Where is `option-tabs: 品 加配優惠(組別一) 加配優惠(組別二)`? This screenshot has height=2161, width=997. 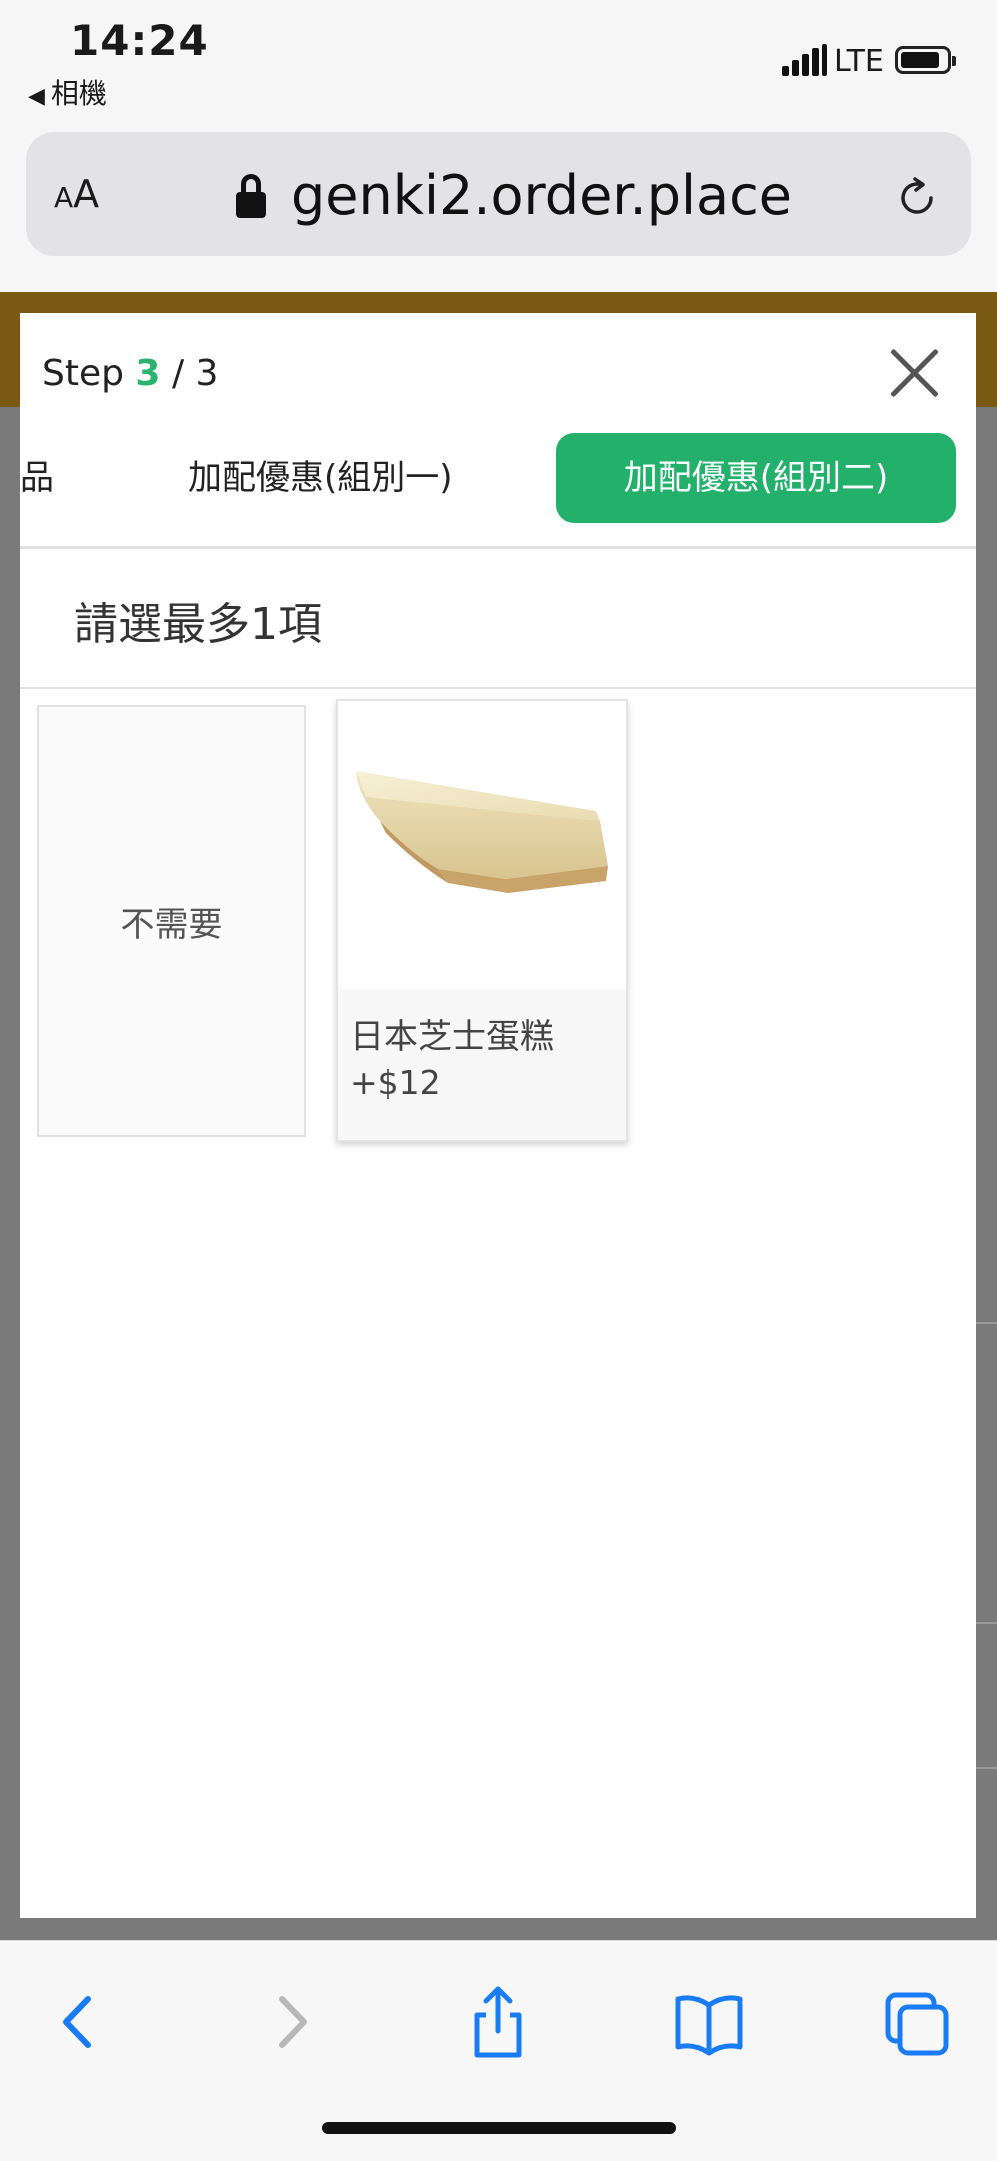 option-tabs: 品 加配優惠(組別一) 加配優惠(組別二) is located at coordinates (498, 488).